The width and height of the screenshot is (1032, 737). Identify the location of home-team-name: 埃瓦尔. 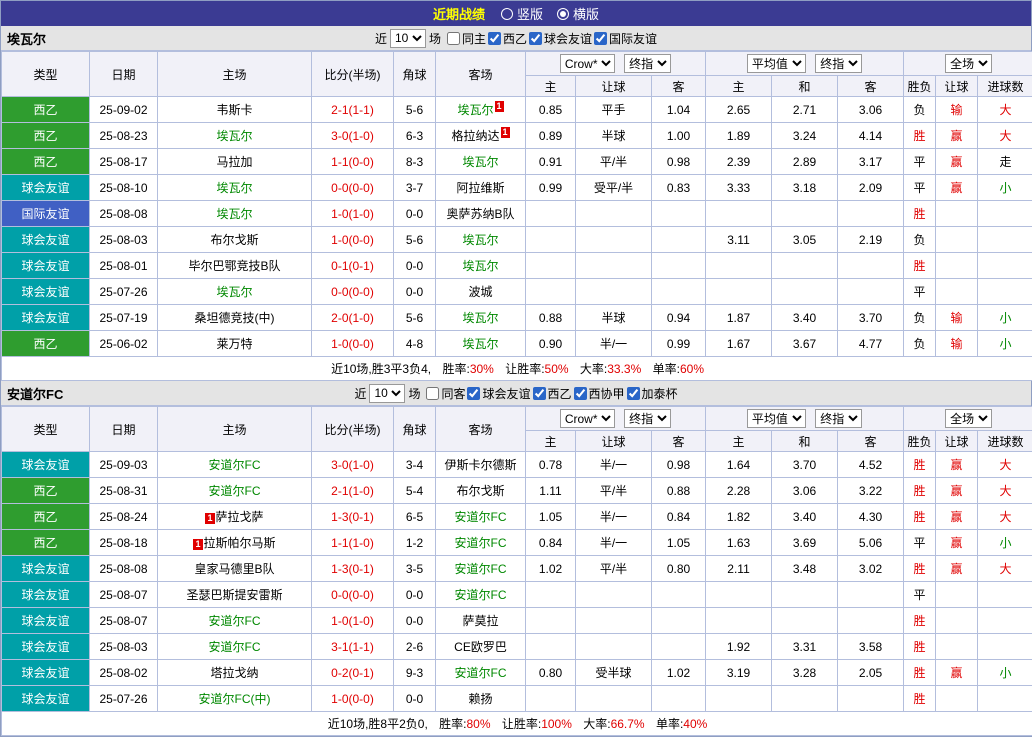
(234, 214).